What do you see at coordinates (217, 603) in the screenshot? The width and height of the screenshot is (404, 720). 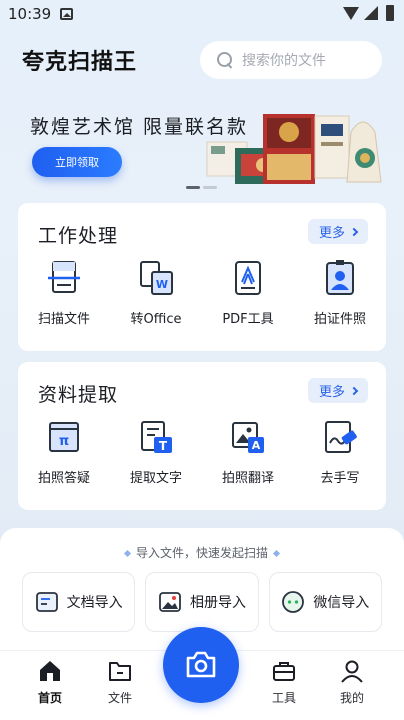 I see `import-label: 相册导入` at bounding box center [217, 603].